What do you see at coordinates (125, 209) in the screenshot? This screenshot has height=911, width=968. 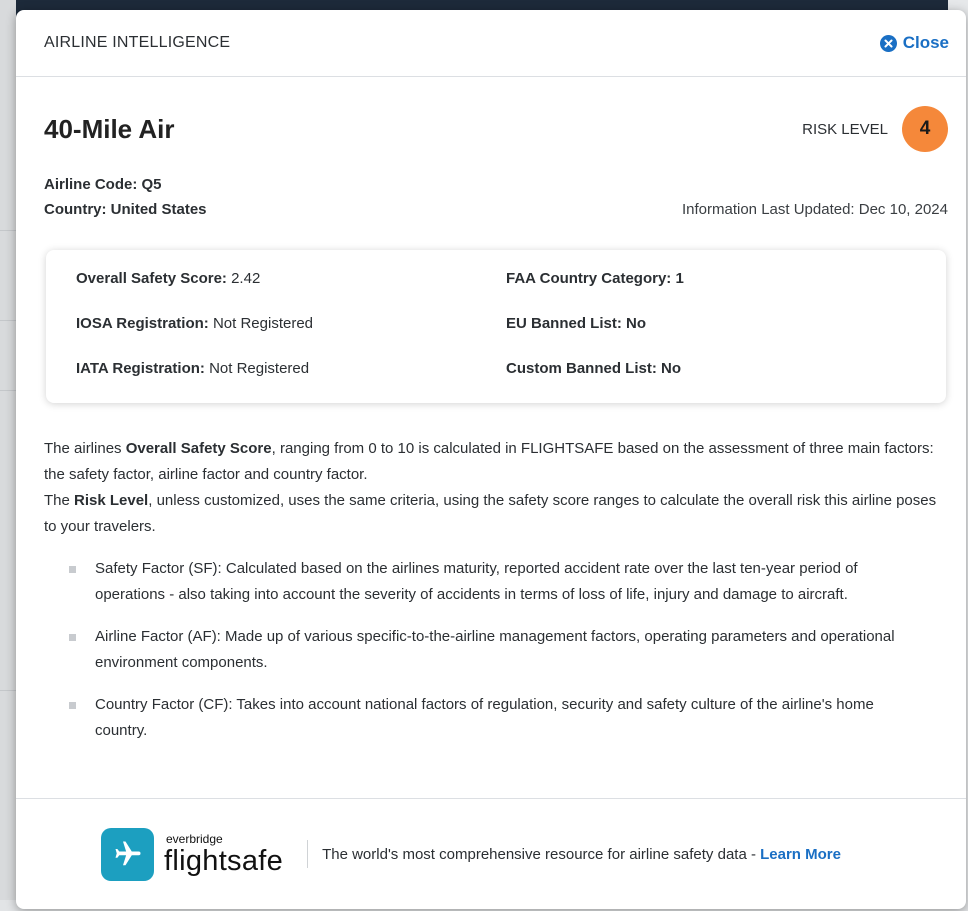 I see `airline-country: Country: United States` at bounding box center [125, 209].